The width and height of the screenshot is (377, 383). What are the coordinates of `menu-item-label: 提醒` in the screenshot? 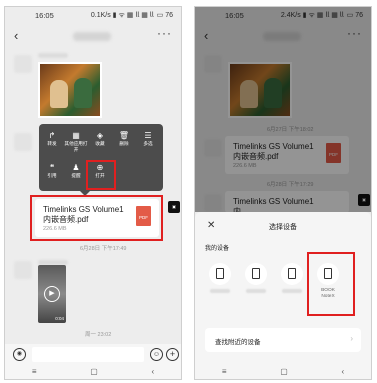 It's located at (76, 175).